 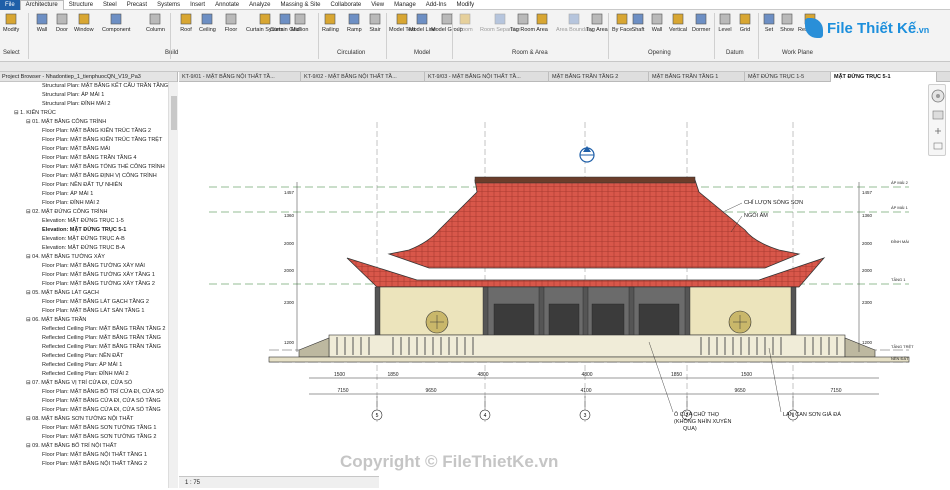 What do you see at coordinates (137, 5) in the screenshot?
I see `menu-tab-precast: Precast` at bounding box center [137, 5].